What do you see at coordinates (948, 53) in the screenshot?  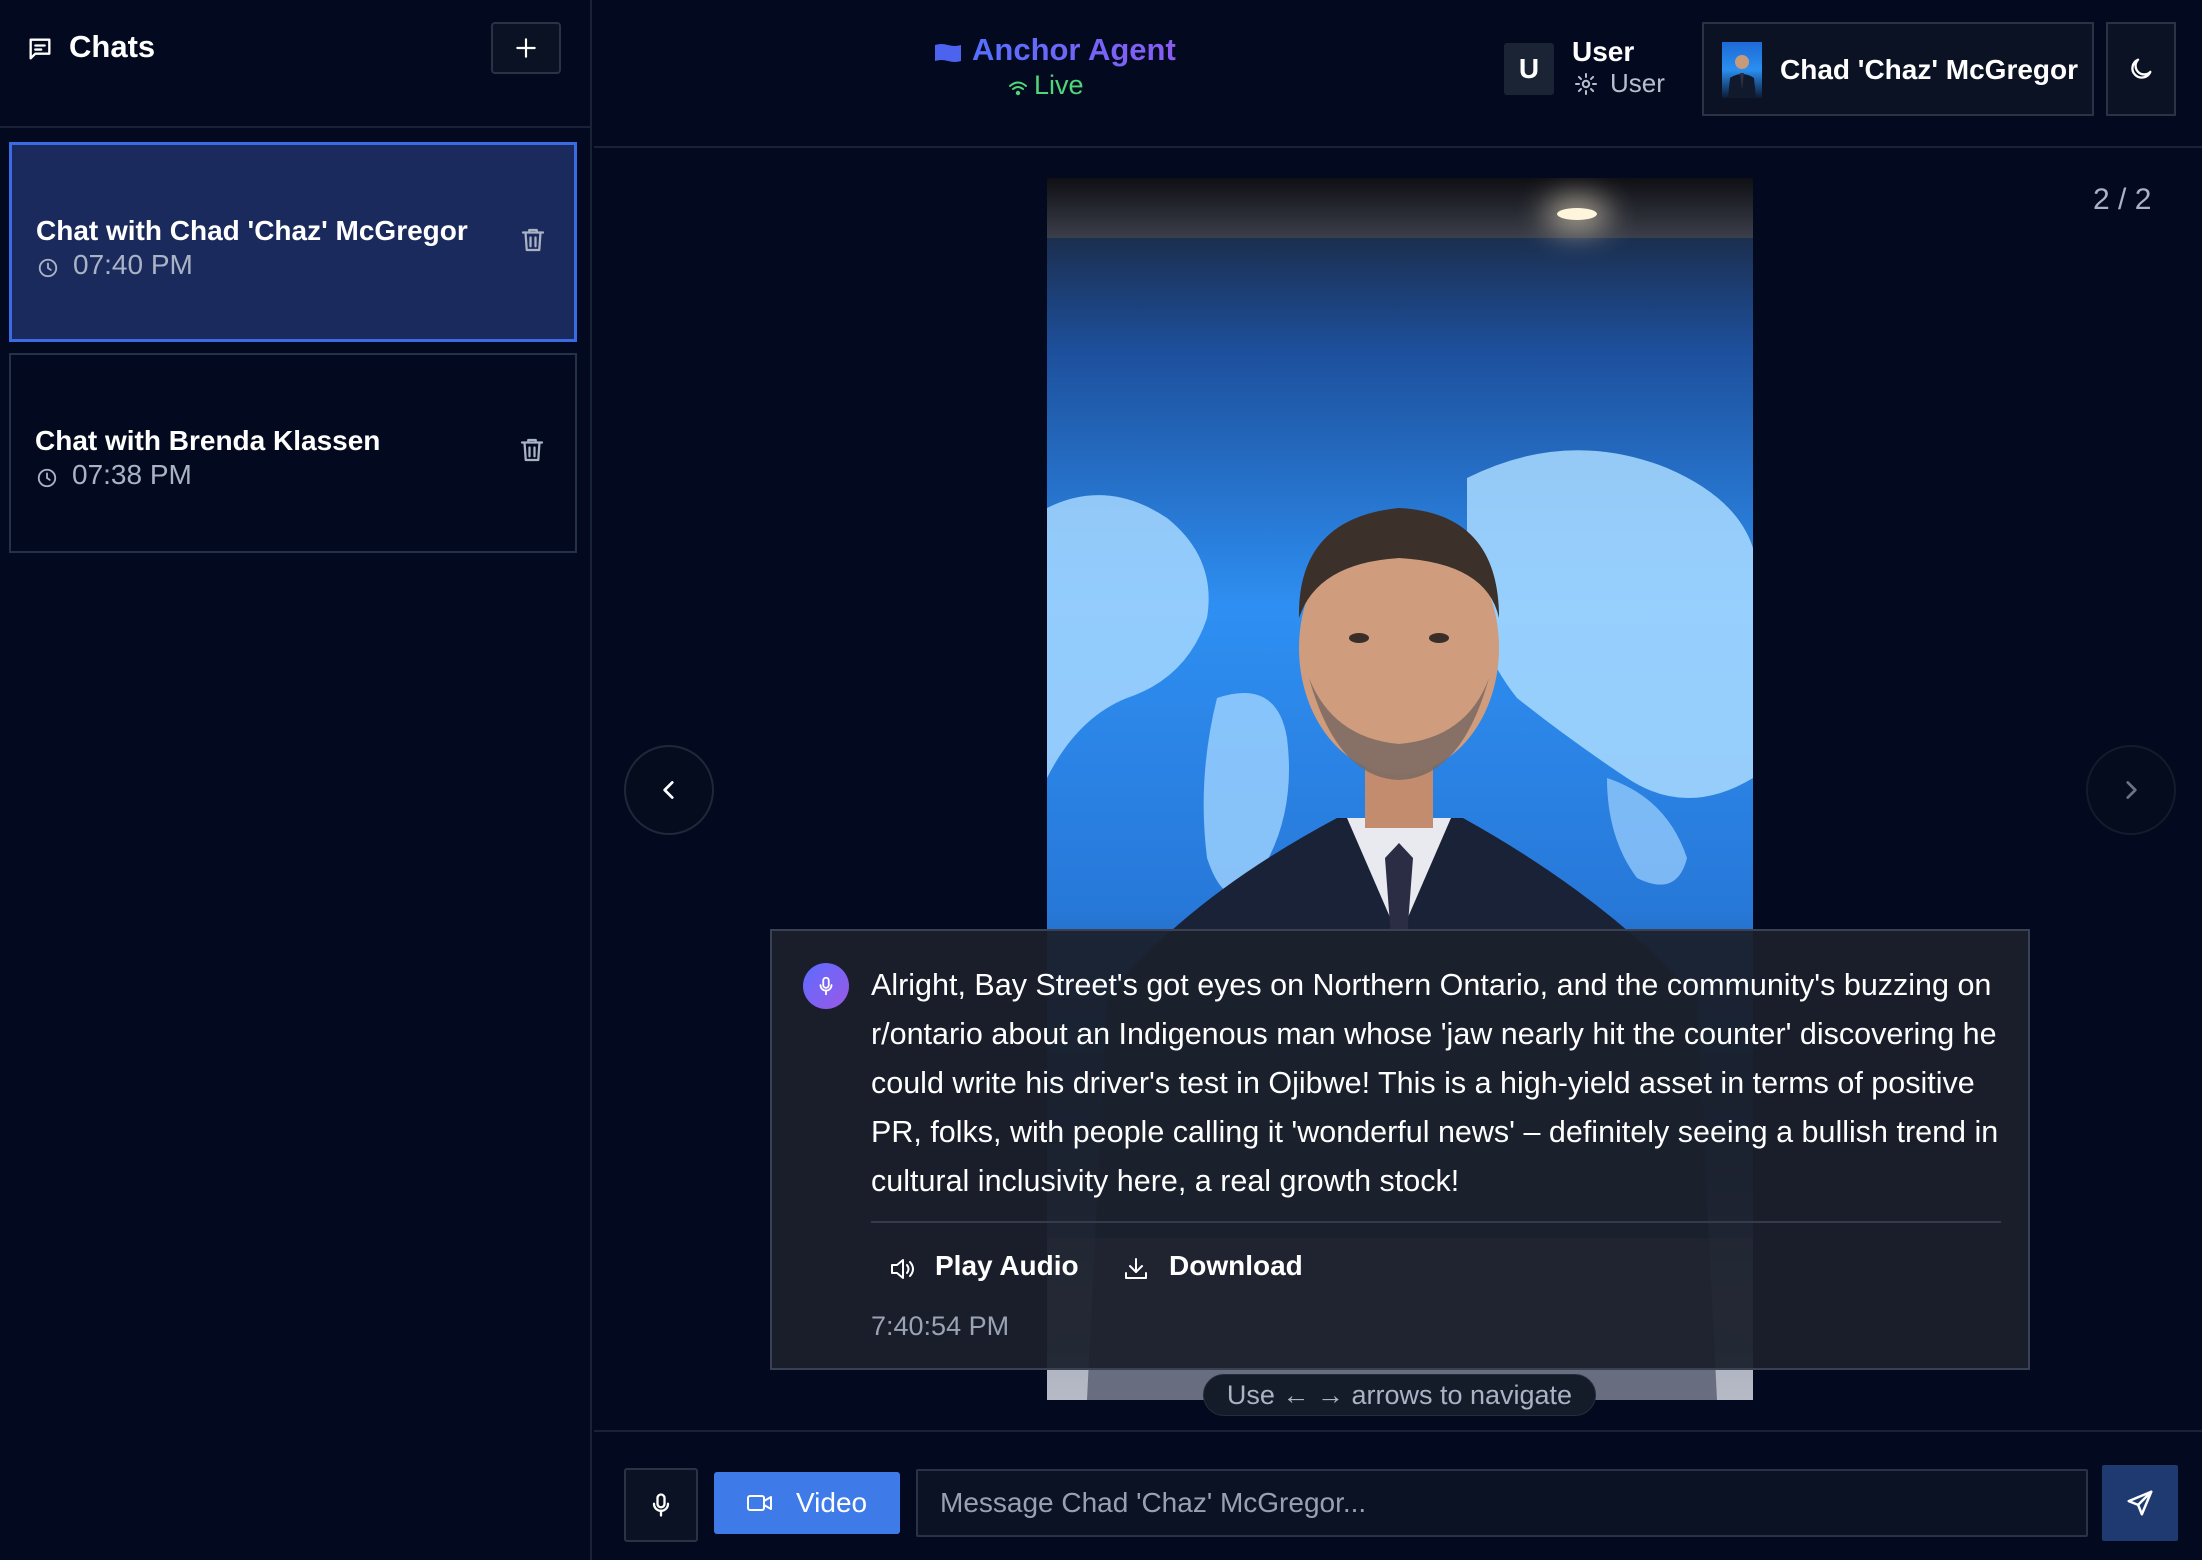 I see `flag-icon` at bounding box center [948, 53].